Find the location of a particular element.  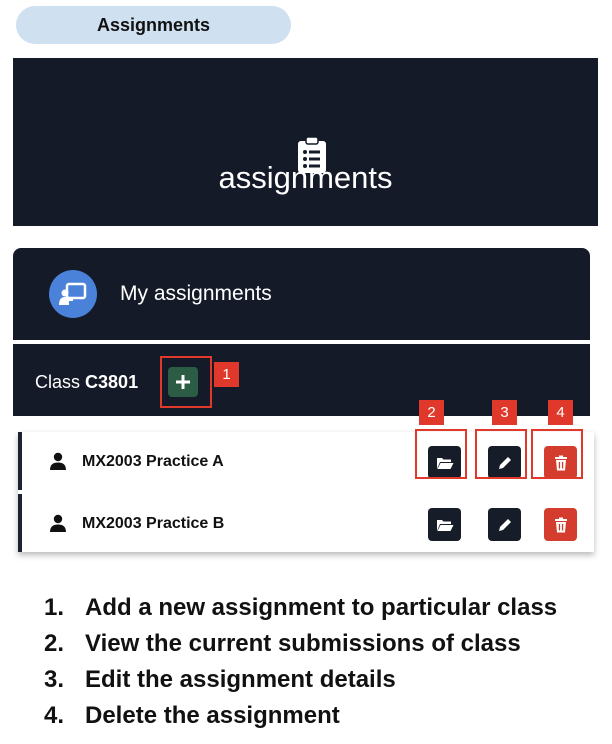

list-item: MX2003 Practice B is located at coordinates (306, 523).